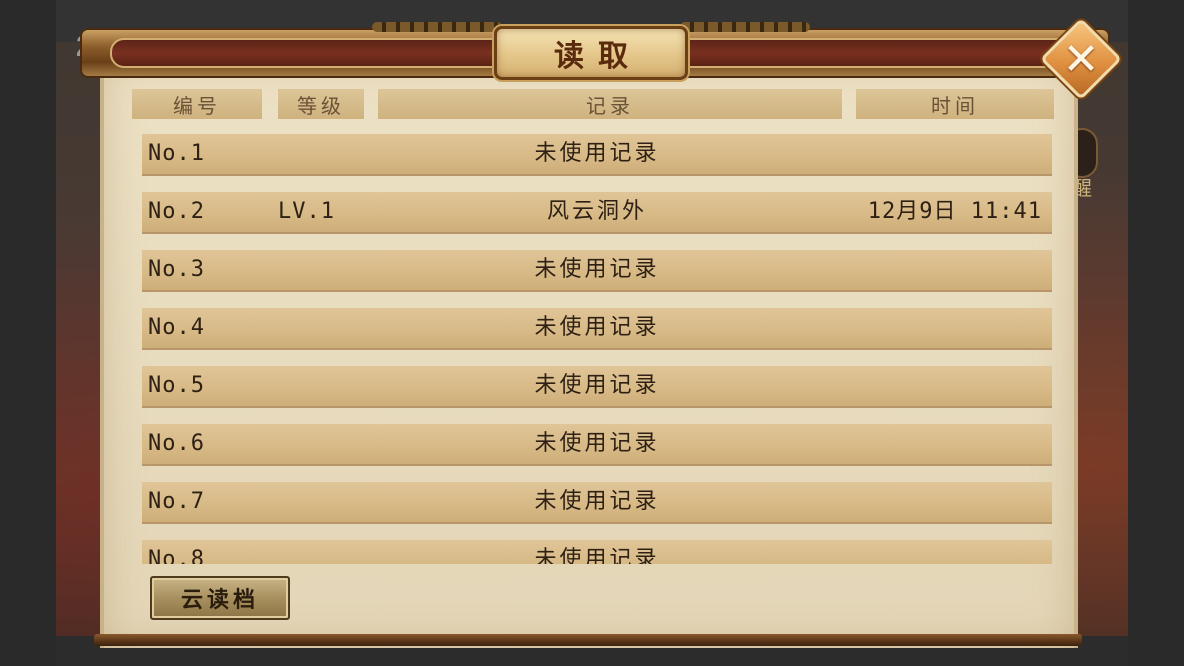  I want to click on slot-level: LV.1, so click(306, 211).